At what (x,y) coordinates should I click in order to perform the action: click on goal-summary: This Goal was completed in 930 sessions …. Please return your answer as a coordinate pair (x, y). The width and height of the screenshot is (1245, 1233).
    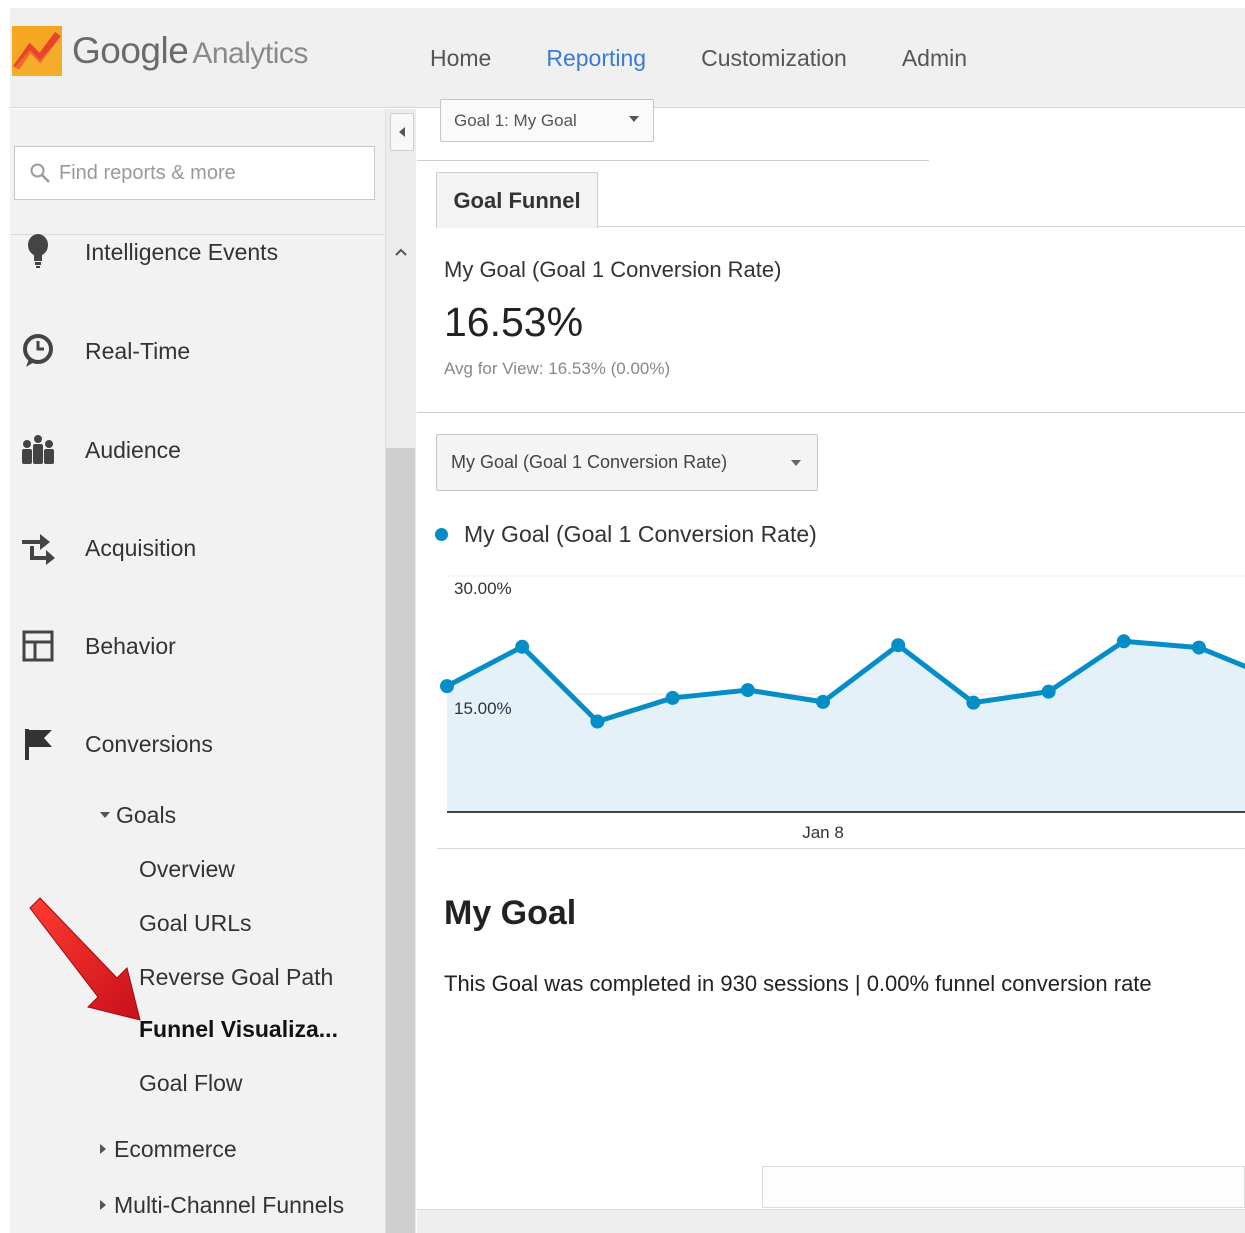
    Looking at the image, I should click on (798, 983).